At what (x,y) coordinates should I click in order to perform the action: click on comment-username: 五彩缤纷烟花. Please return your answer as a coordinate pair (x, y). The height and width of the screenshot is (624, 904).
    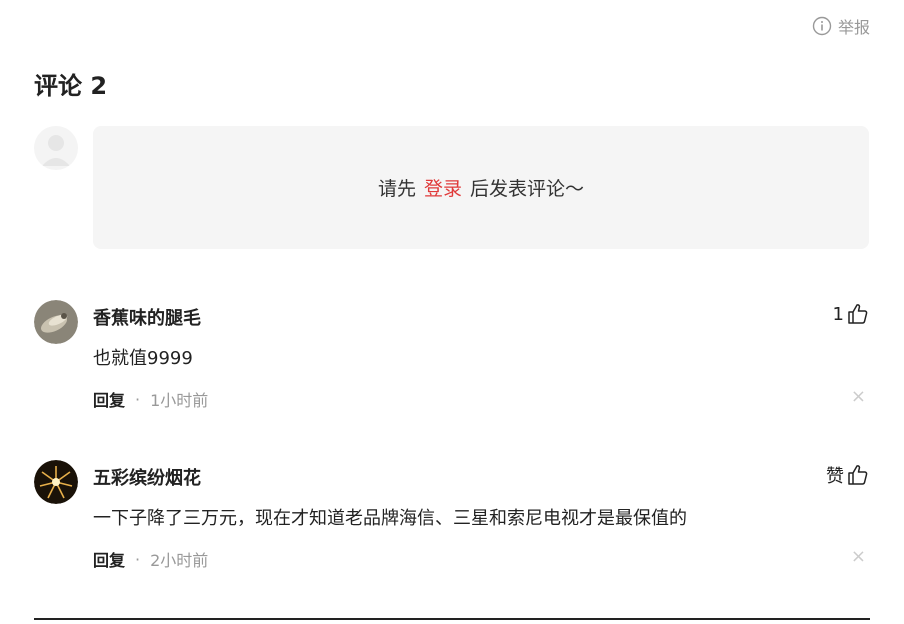
    Looking at the image, I should click on (147, 477).